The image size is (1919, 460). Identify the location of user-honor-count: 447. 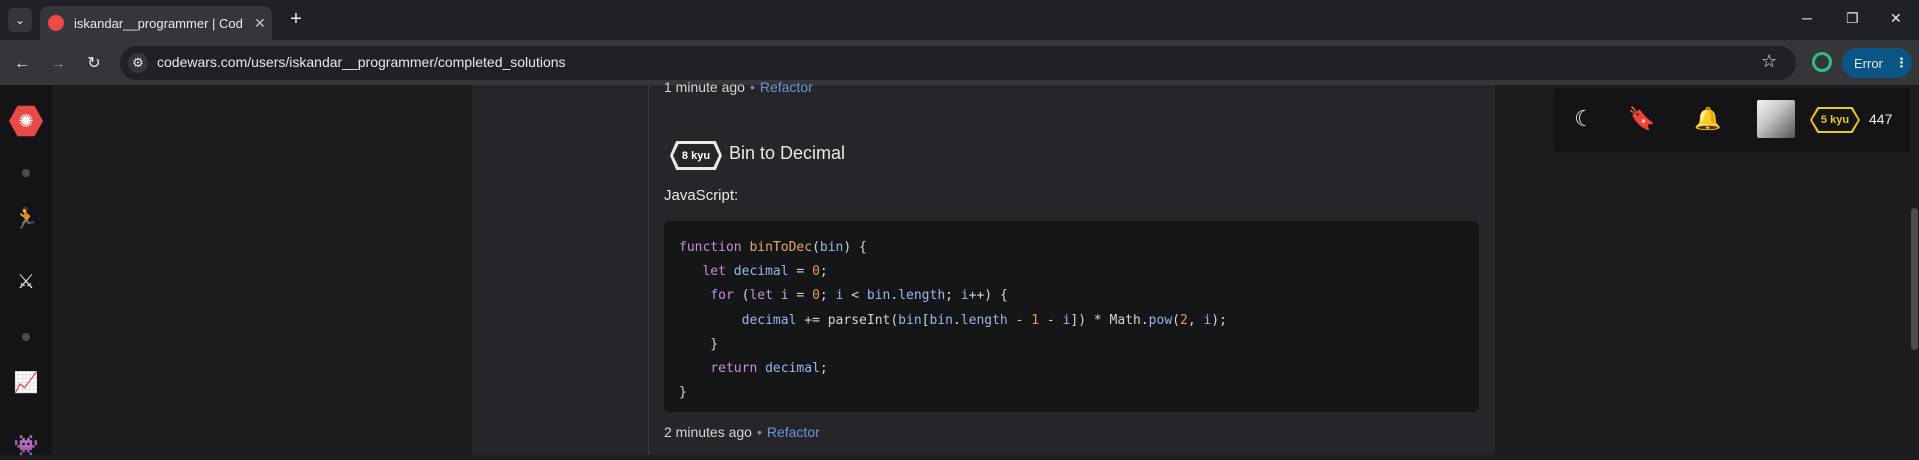
(1881, 119).